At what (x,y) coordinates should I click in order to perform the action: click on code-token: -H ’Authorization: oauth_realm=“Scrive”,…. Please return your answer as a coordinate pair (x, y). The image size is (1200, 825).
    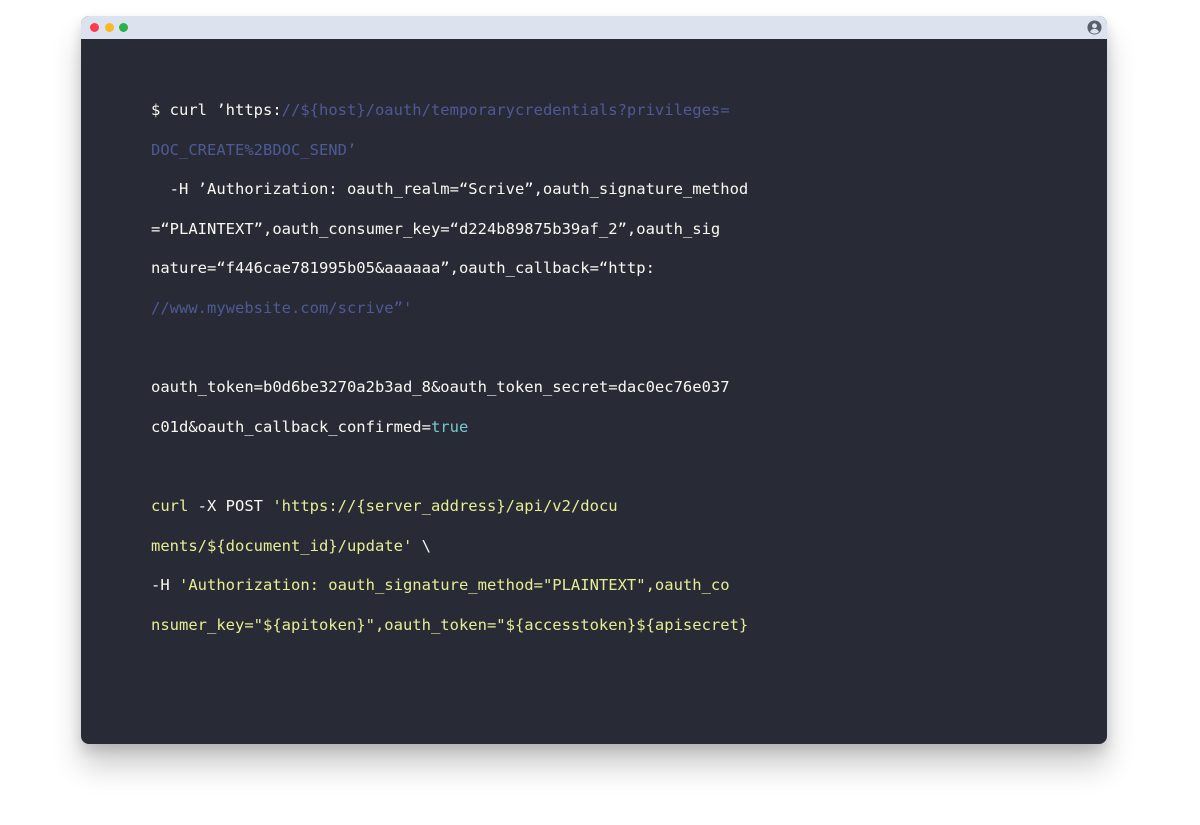
    Looking at the image, I should click on (450, 189).